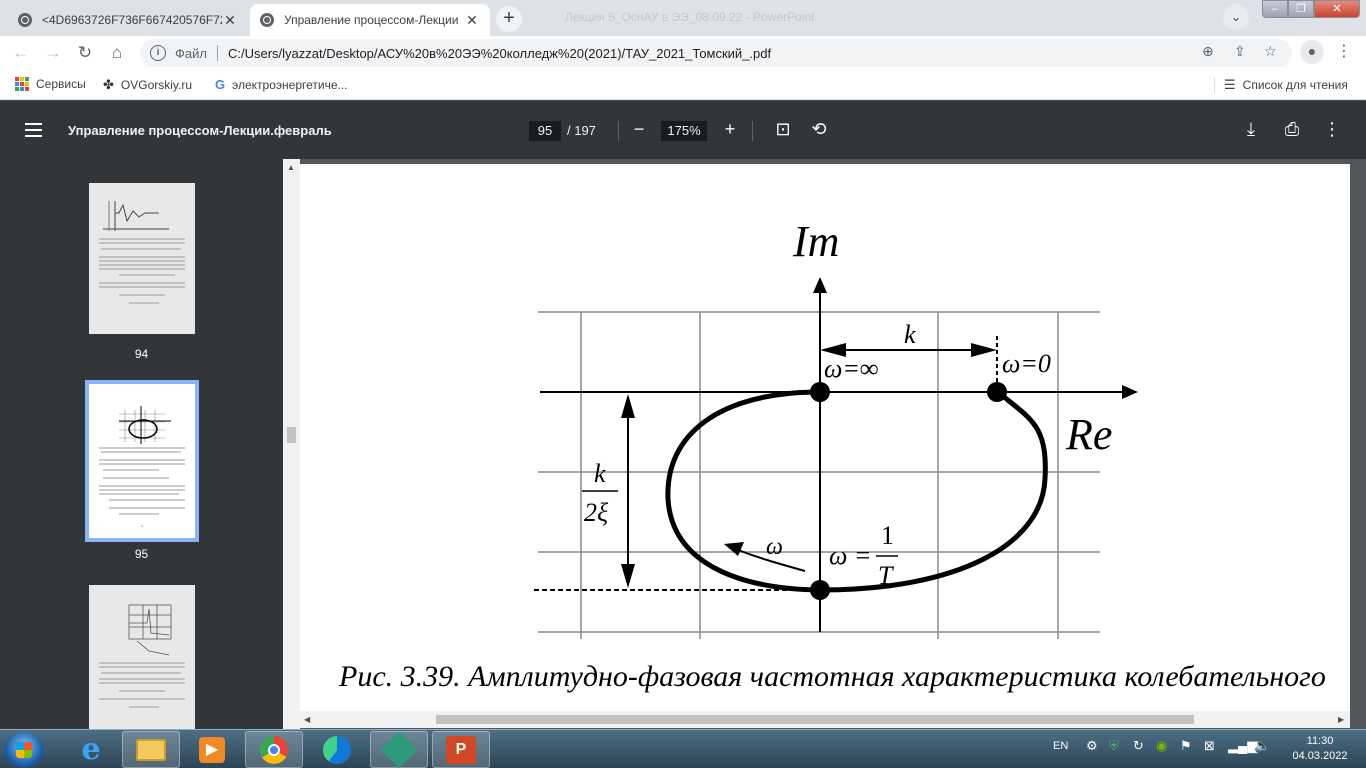  What do you see at coordinates (1341, 719) in the screenshot?
I see `scroll-right-icon: ▶` at bounding box center [1341, 719].